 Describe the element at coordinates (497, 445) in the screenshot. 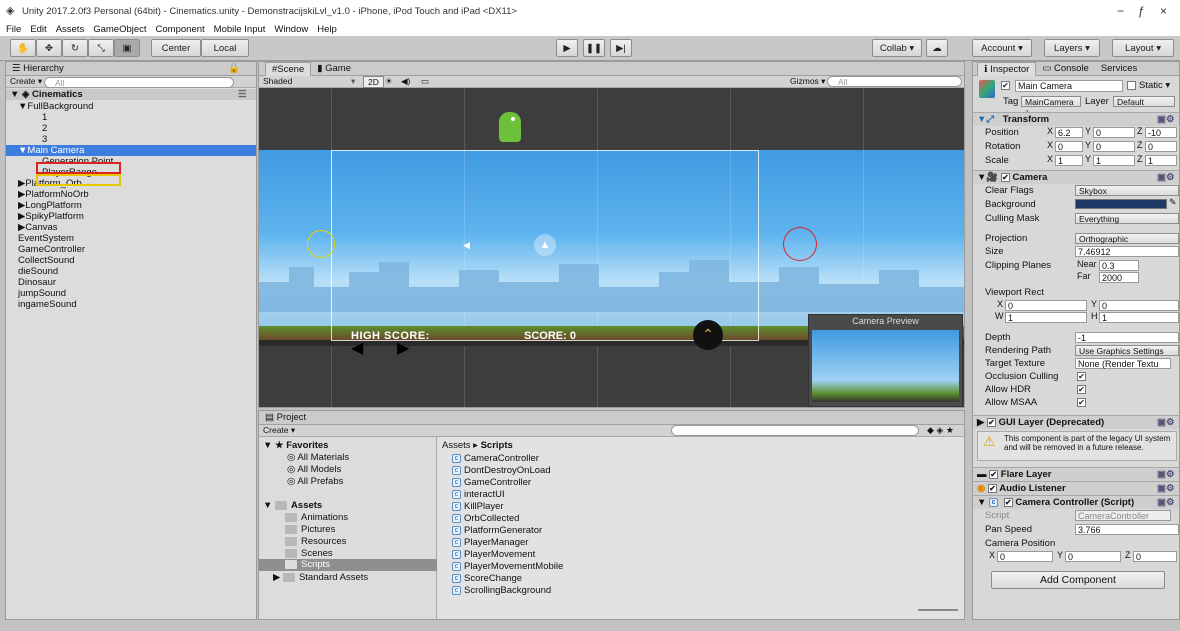

I see `breadcrumb-leaf: Scripts` at that location.